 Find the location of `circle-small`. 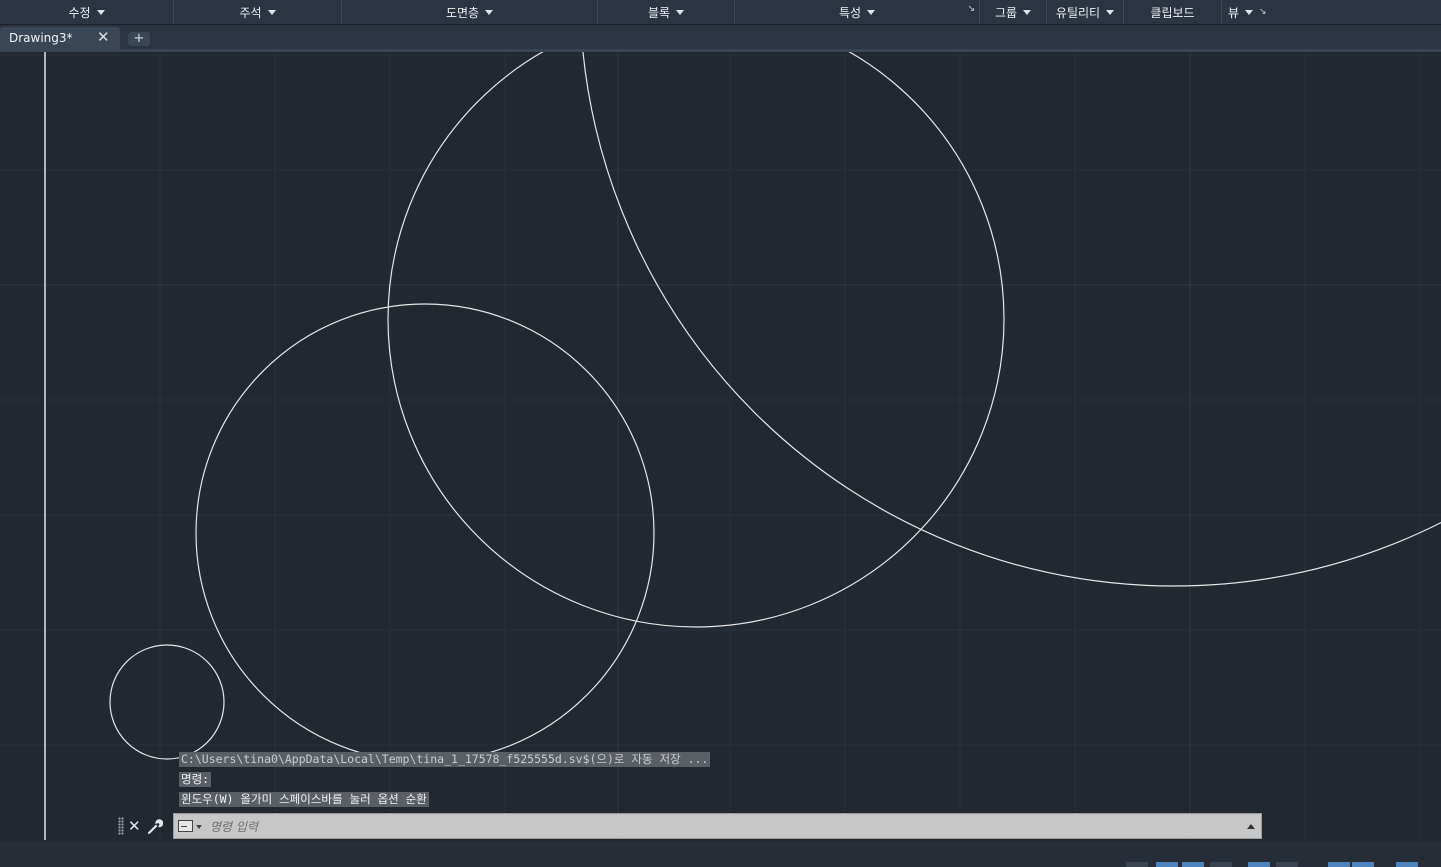

circle-small is located at coordinates (167, 702).